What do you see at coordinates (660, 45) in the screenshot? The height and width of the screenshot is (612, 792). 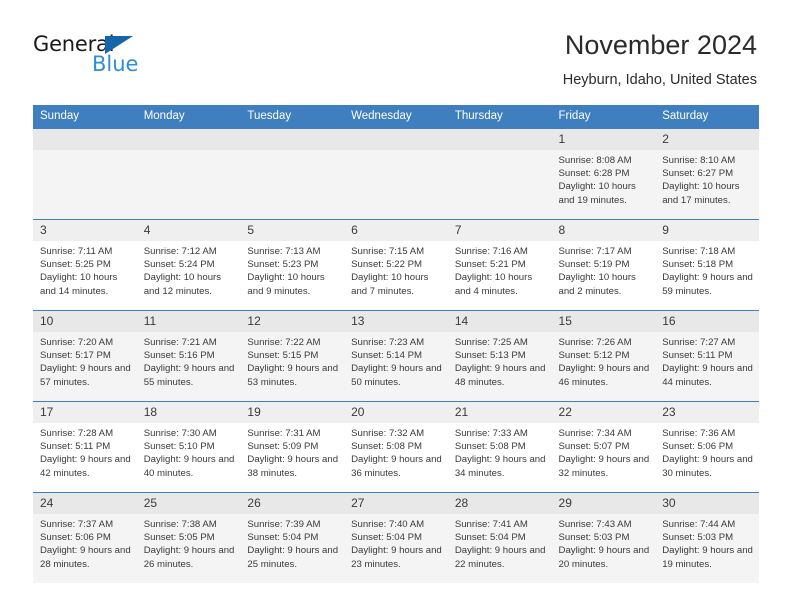 I see `page-title: November 2024` at bounding box center [660, 45].